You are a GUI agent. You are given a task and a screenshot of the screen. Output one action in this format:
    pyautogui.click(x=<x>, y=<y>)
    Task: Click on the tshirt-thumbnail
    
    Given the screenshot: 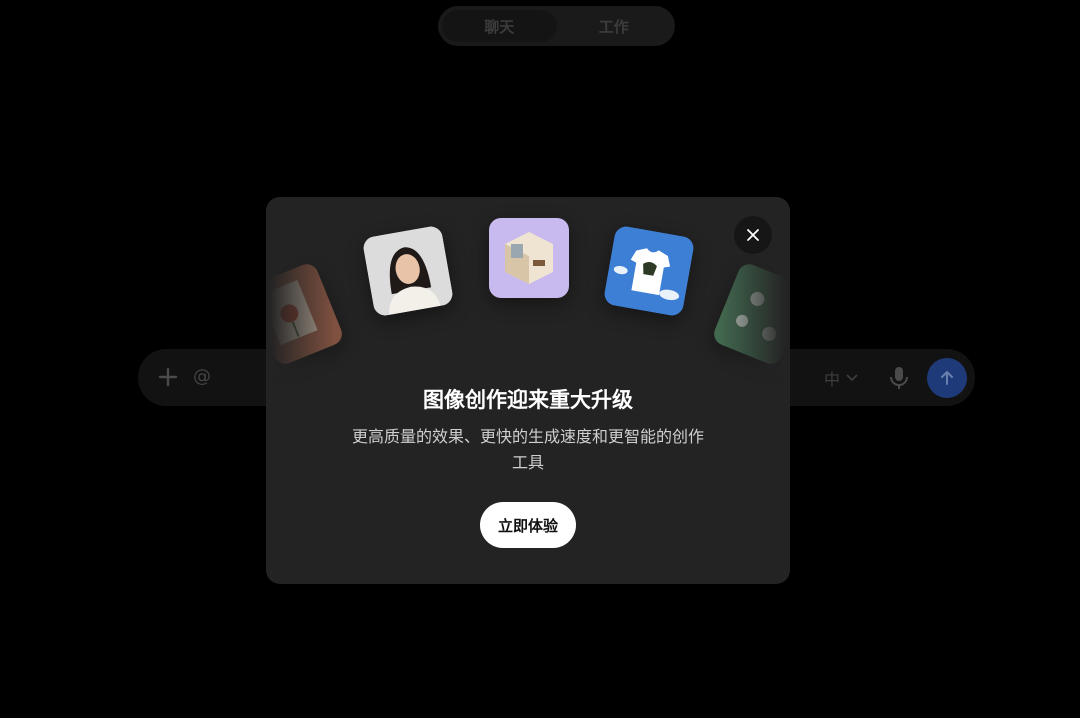 What is the action you would take?
    pyautogui.click(x=649, y=271)
    